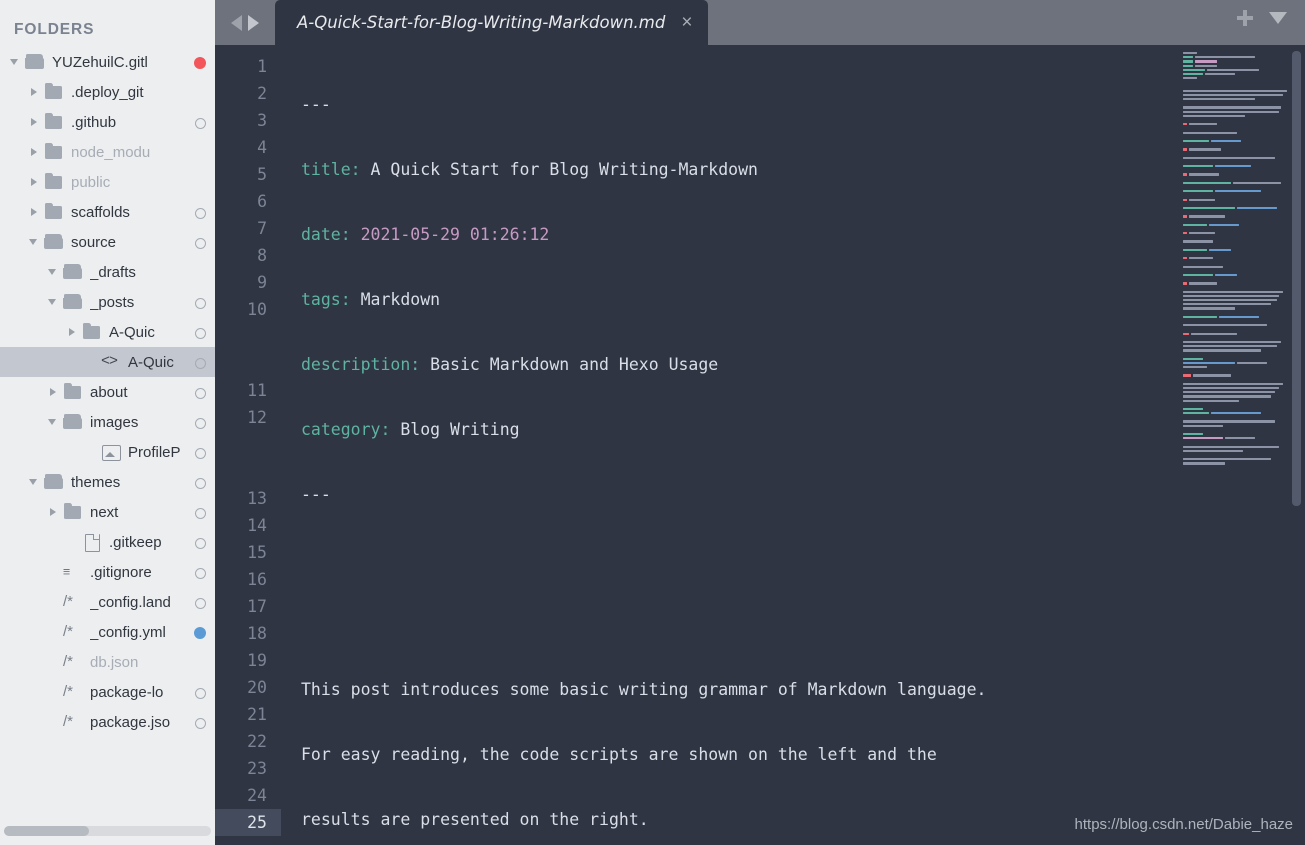 Image resolution: width=1305 pixels, height=845 pixels. I want to click on line-number-12: 12, so click(257, 417).